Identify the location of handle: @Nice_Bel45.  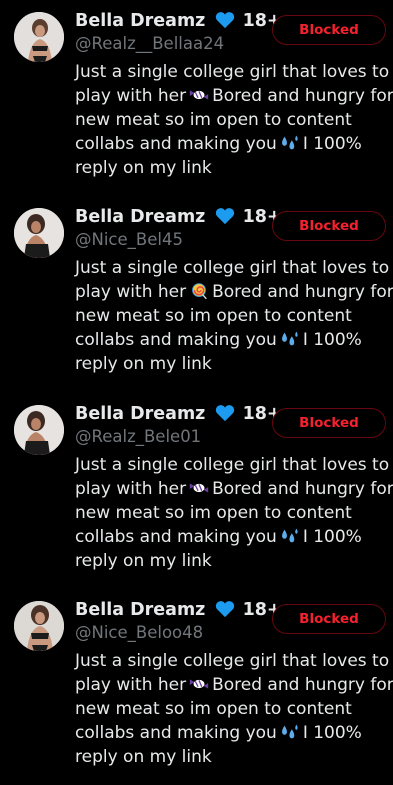
(129, 239).